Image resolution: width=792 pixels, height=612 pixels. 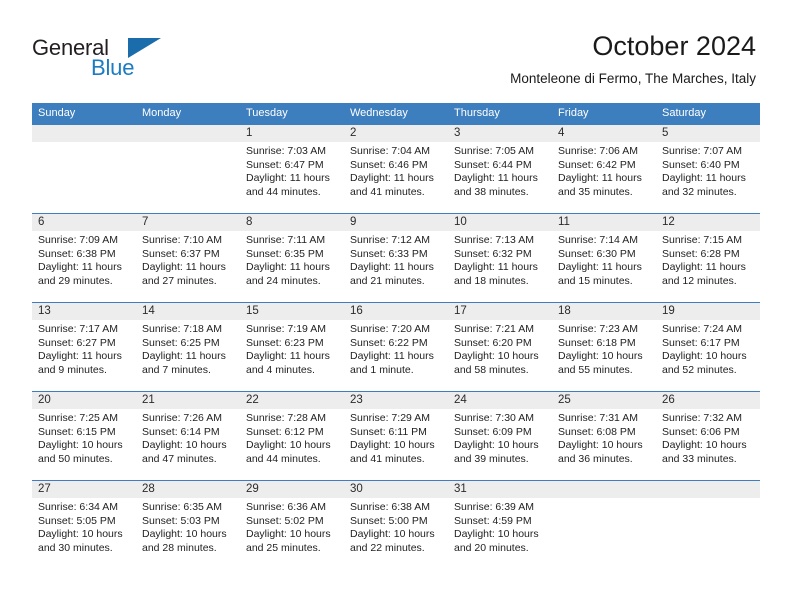 What do you see at coordinates (598, 418) in the screenshot?
I see `sunrise-text: Sunrise: 7:31 AM` at bounding box center [598, 418].